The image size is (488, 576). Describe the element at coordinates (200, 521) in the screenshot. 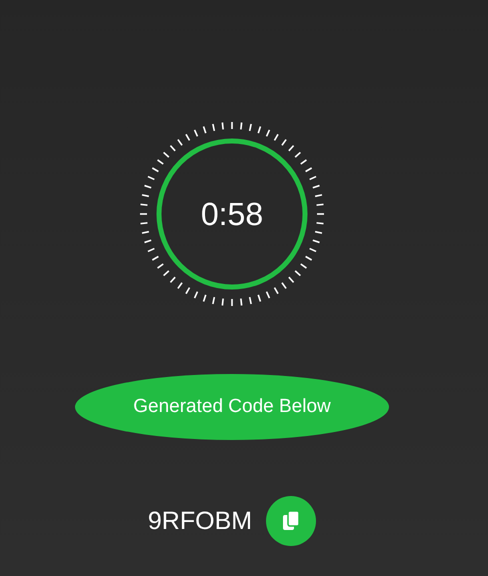

I see `generated-code: 9RFOBM` at that location.